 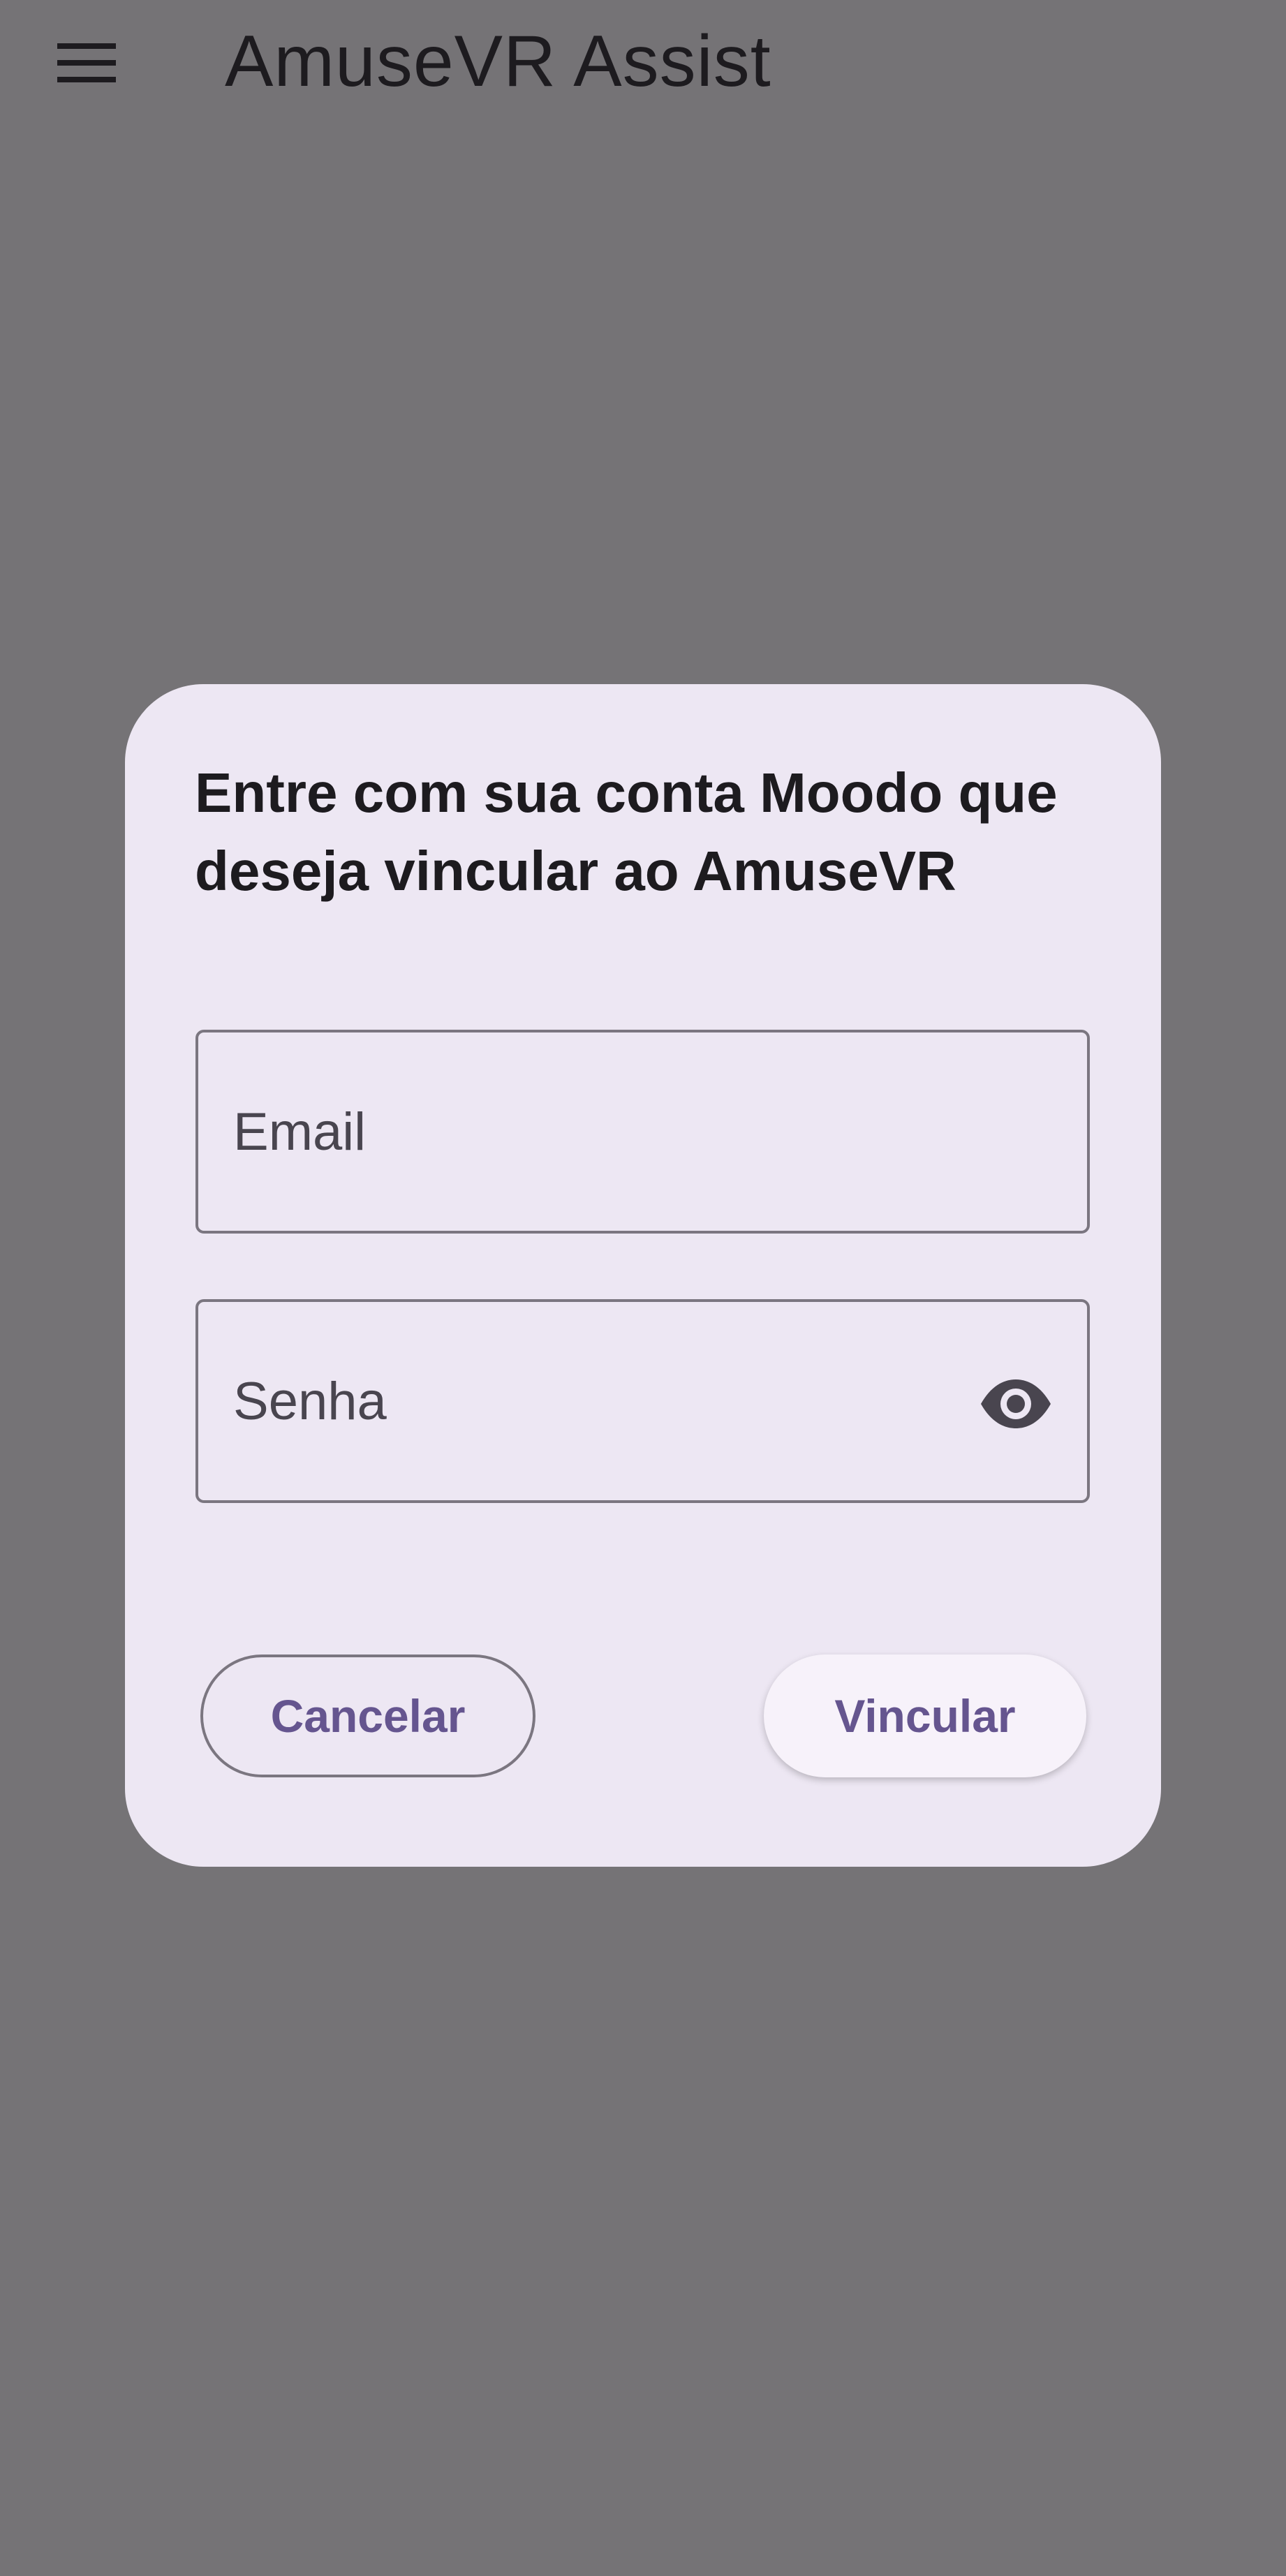 I want to click on password-visibility-toggle, so click(x=1016, y=1404).